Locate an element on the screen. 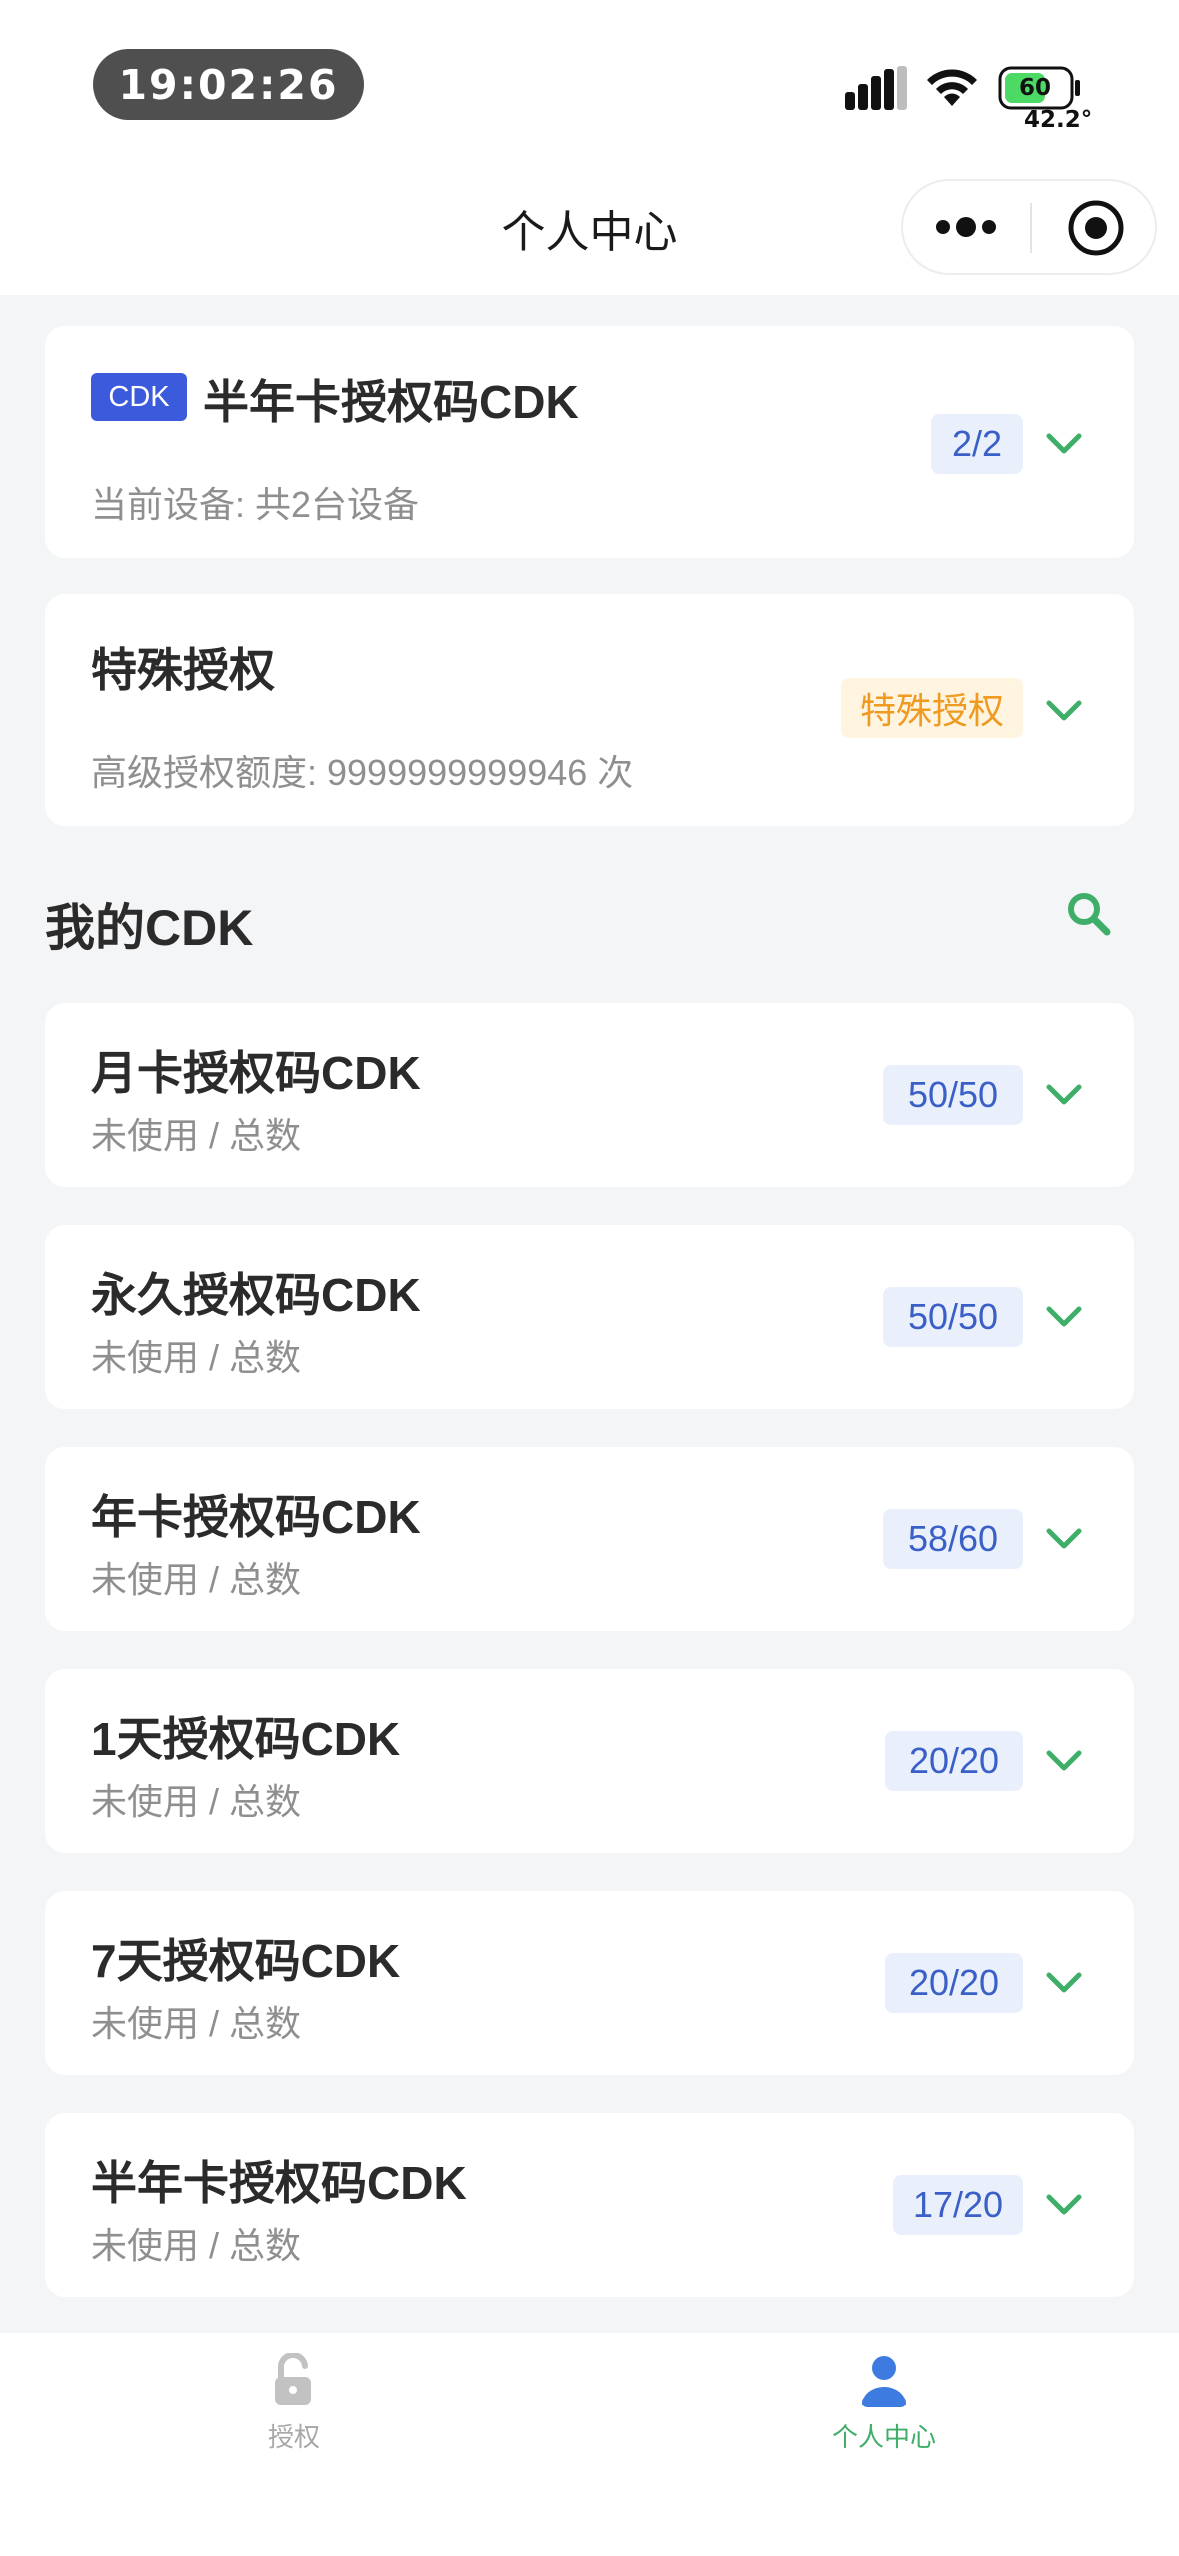  capsule-divider is located at coordinates (1031, 228).